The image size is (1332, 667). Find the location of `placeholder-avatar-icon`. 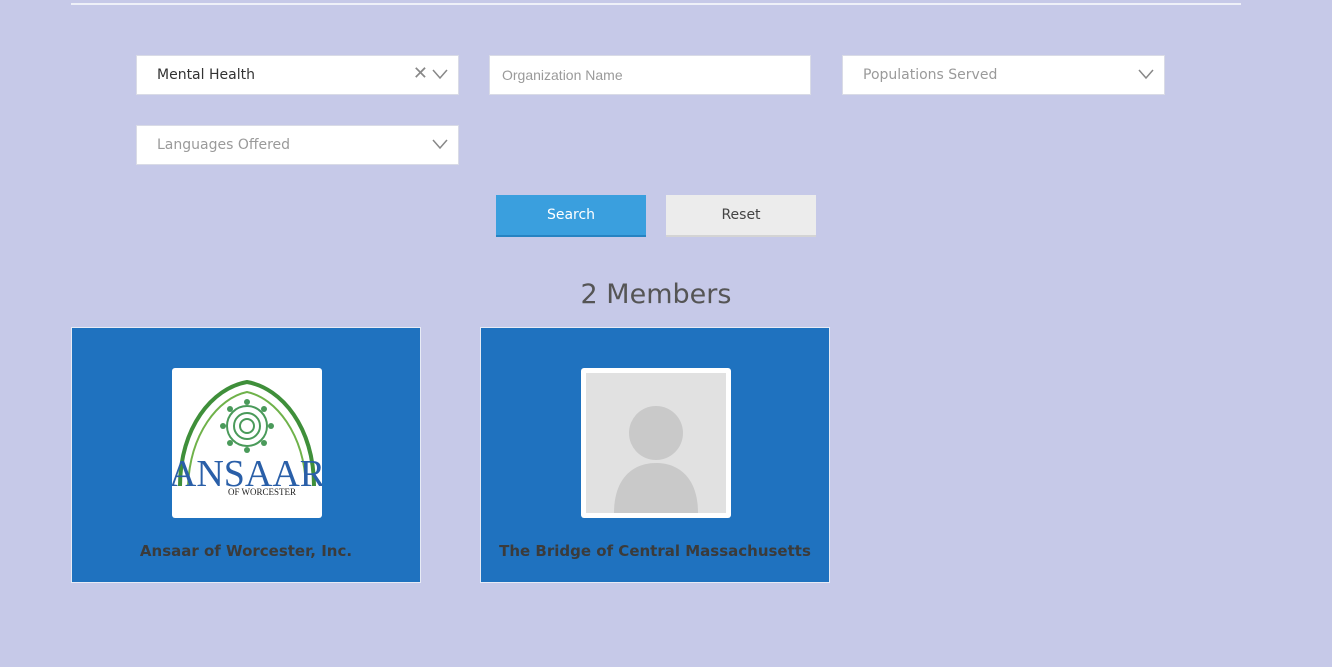

placeholder-avatar-icon is located at coordinates (656, 443).